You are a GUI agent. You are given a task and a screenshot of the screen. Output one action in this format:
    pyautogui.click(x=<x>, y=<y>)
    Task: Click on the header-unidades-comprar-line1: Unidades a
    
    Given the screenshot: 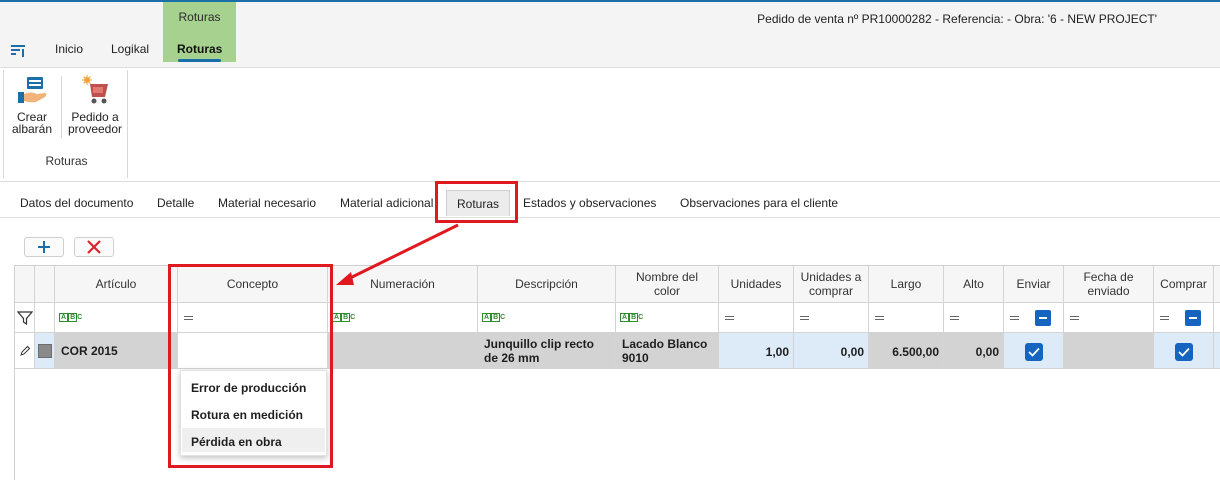 What is the action you would take?
    pyautogui.click(x=831, y=277)
    